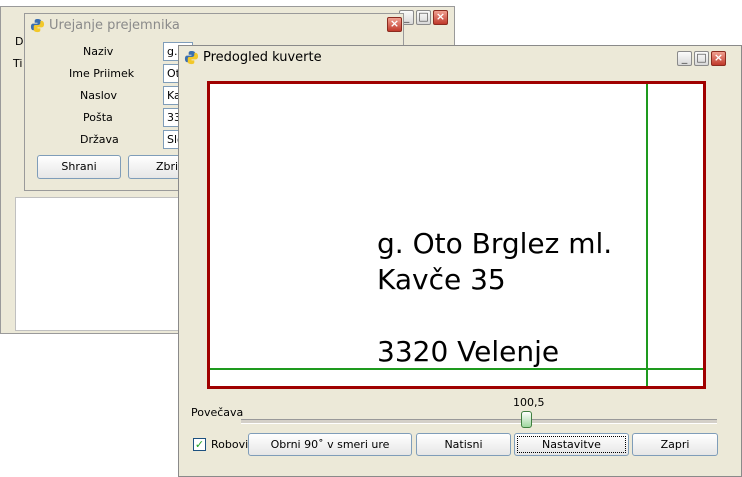  What do you see at coordinates (495, 243) in the screenshot?
I see `address-line-name: g. Oto Brglez ml.` at bounding box center [495, 243].